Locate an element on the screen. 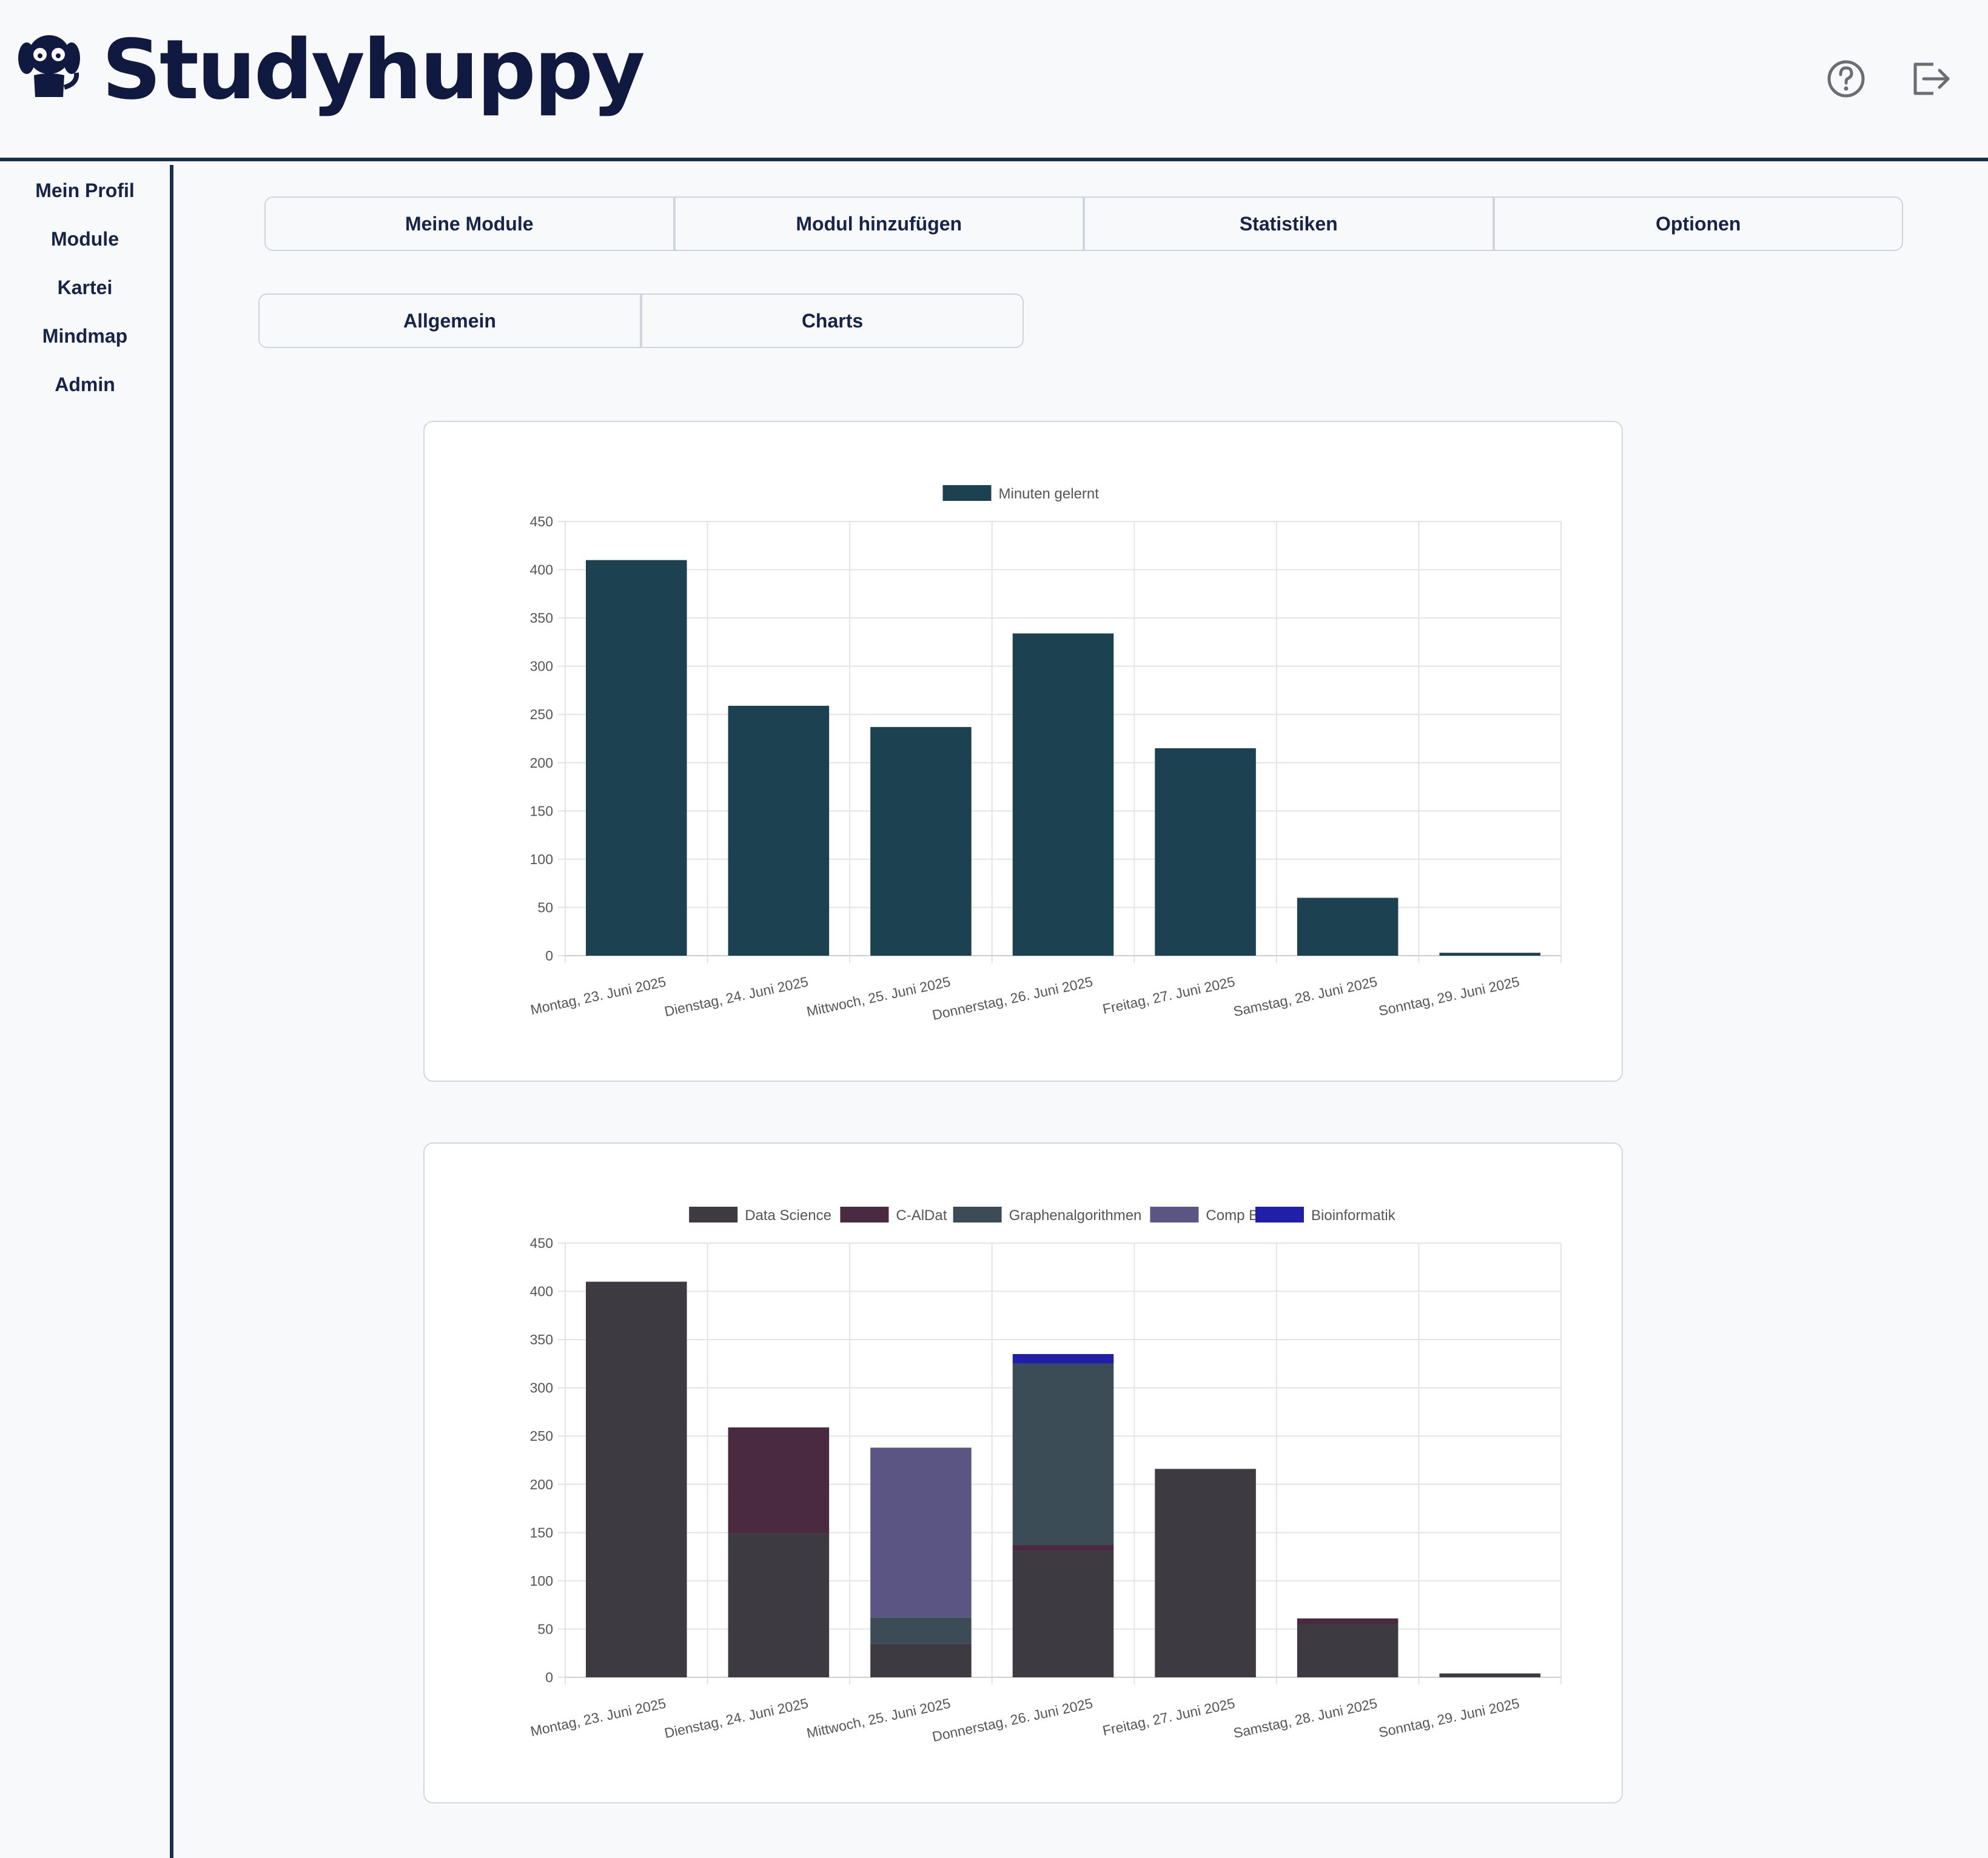  tab-optionen: Optionen is located at coordinates (1698, 223).